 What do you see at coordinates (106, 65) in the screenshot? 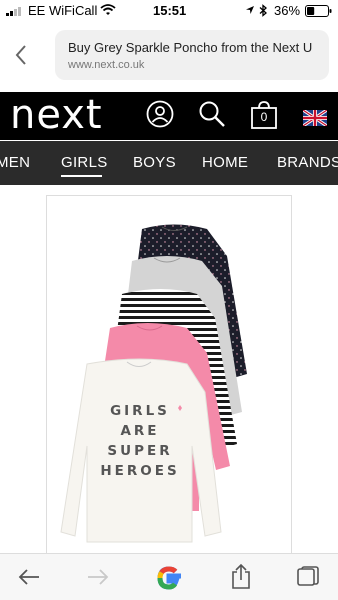
I see `page-domain: www.next.co.uk` at bounding box center [106, 65].